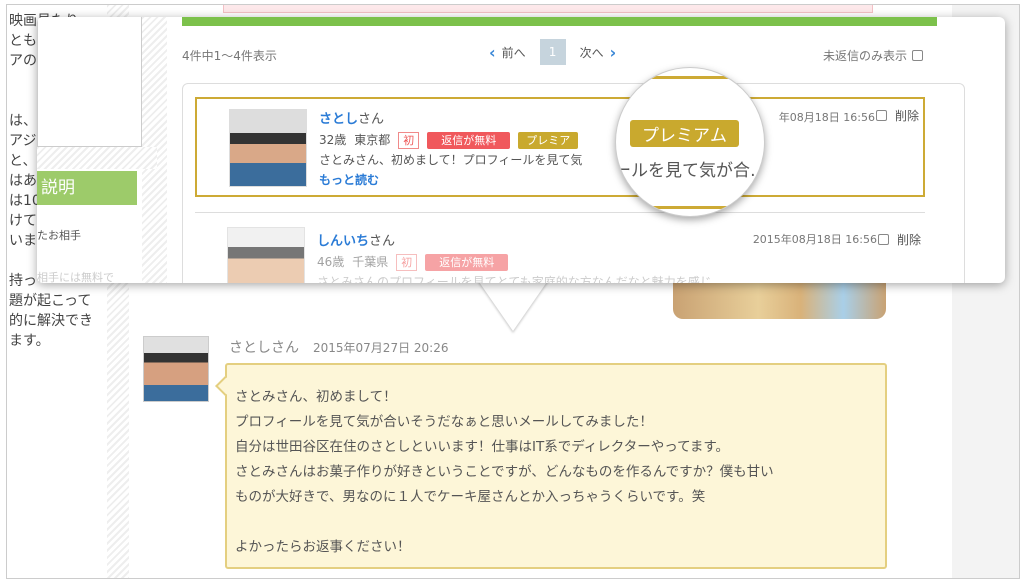 This screenshot has height=583, width=1024. I want to click on page-1: 1, so click(552, 52).